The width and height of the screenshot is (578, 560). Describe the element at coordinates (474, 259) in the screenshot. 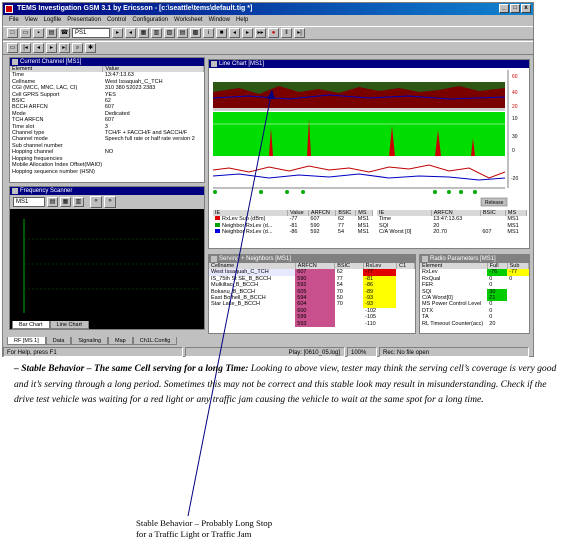

I see `radio-parameters-title: Radio Parameters [MS1]` at that location.